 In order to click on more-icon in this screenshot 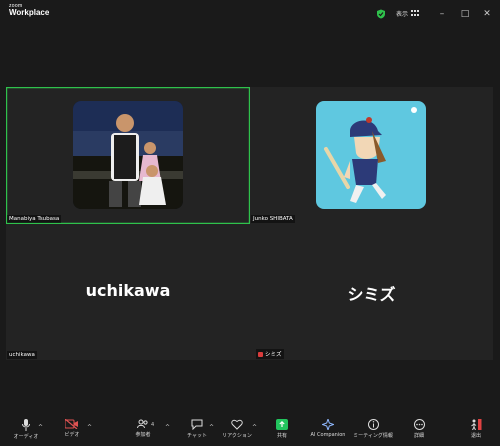, I will do `click(419, 424)`.